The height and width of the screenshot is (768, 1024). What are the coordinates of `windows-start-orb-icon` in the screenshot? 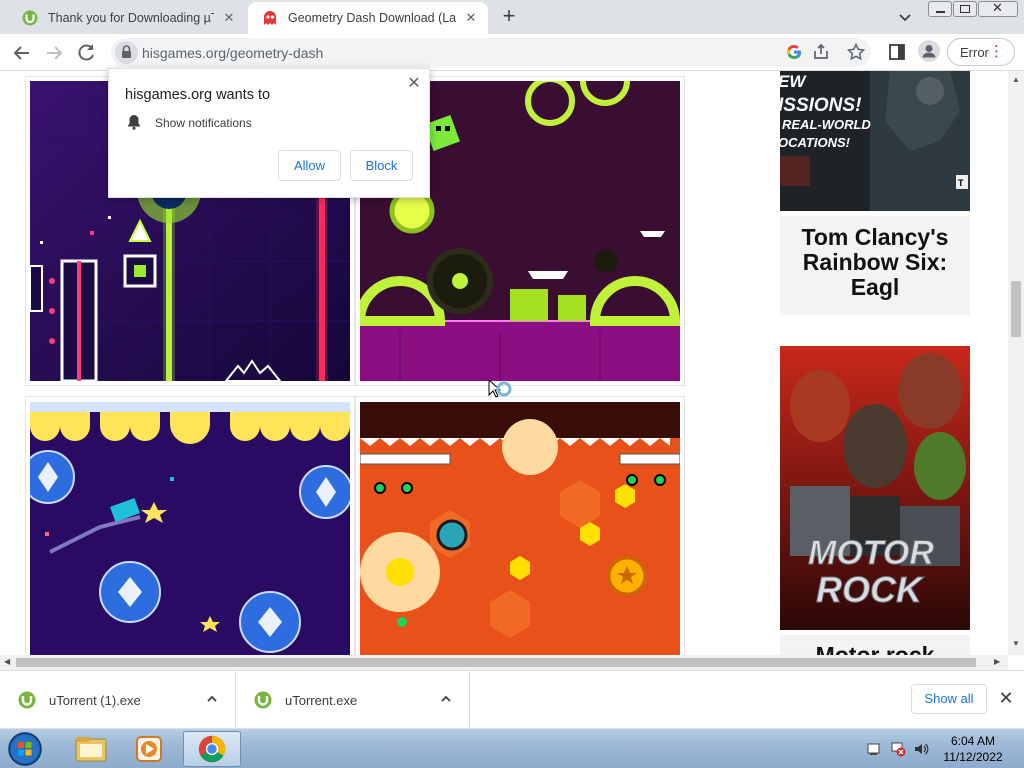 It's located at (25, 749).